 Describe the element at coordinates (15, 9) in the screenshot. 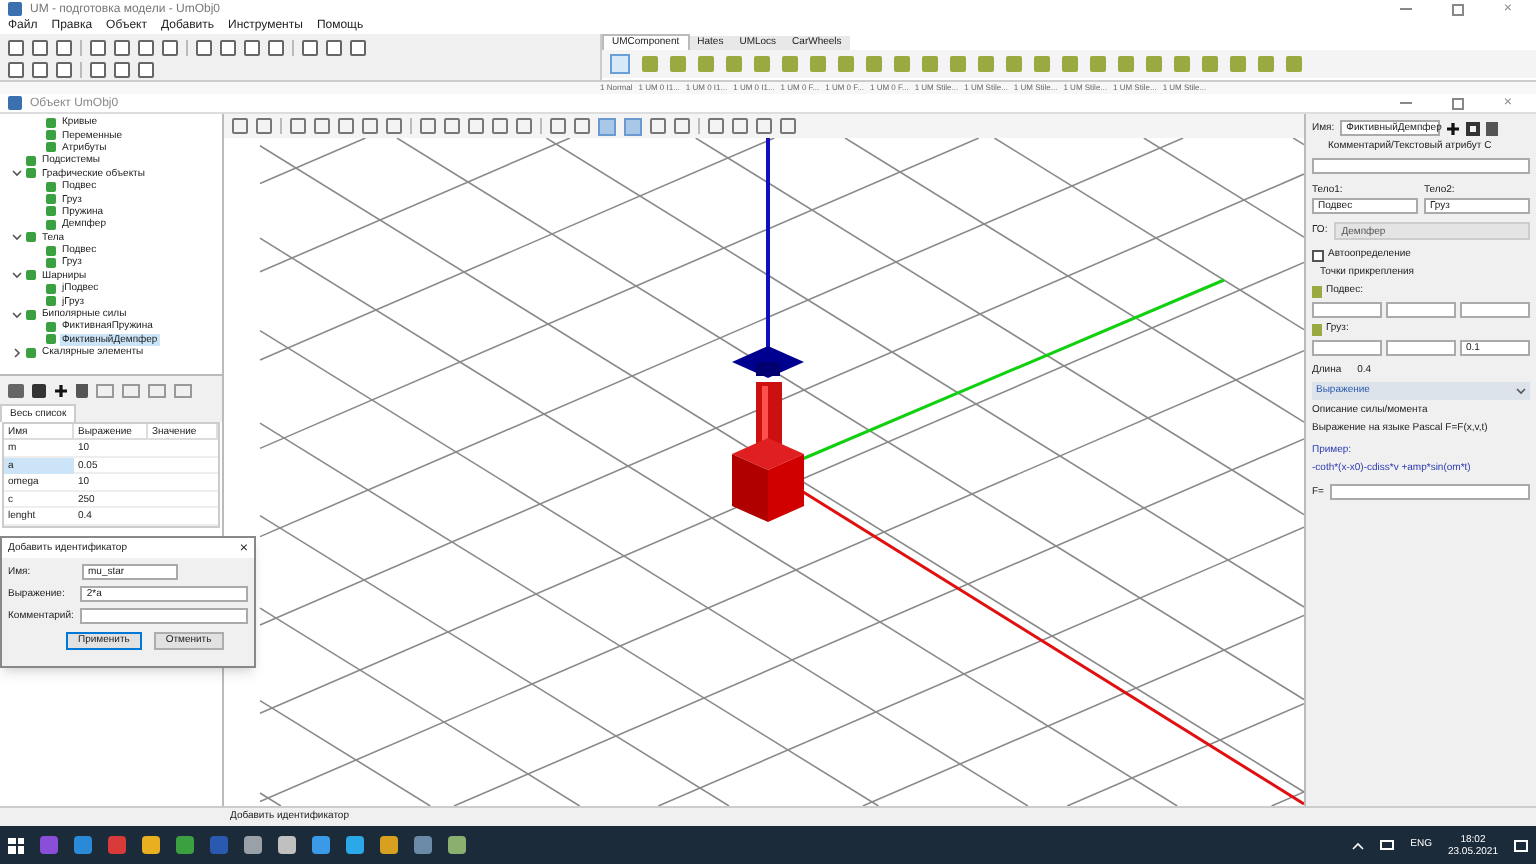

I see `app-icon` at that location.